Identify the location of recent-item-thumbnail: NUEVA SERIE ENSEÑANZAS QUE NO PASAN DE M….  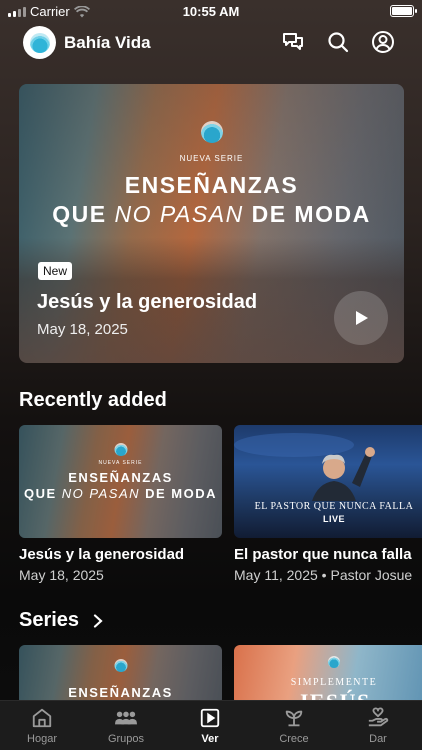
(120, 481).